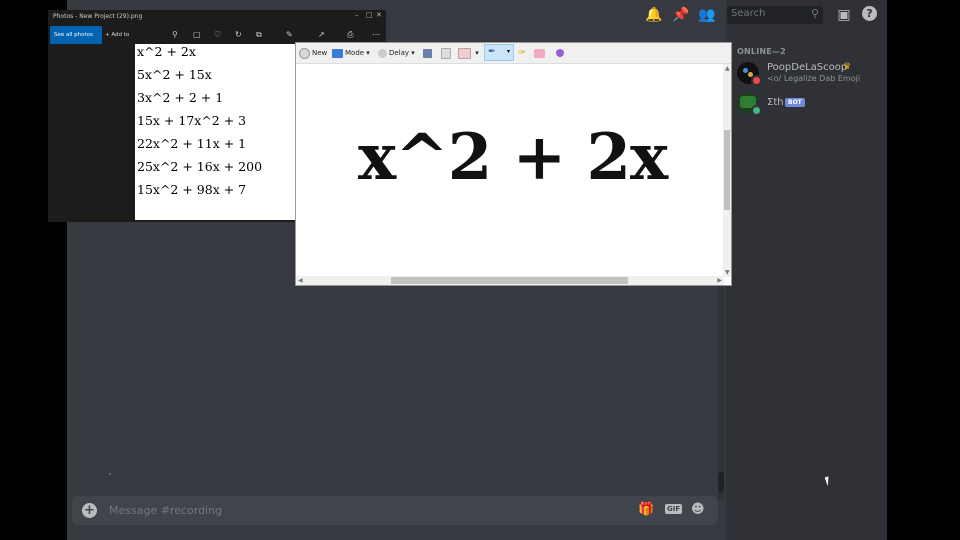 Image resolution: width=960 pixels, height=540 pixels. I want to click on captured-equation: x^2 + 2x, so click(513, 157).